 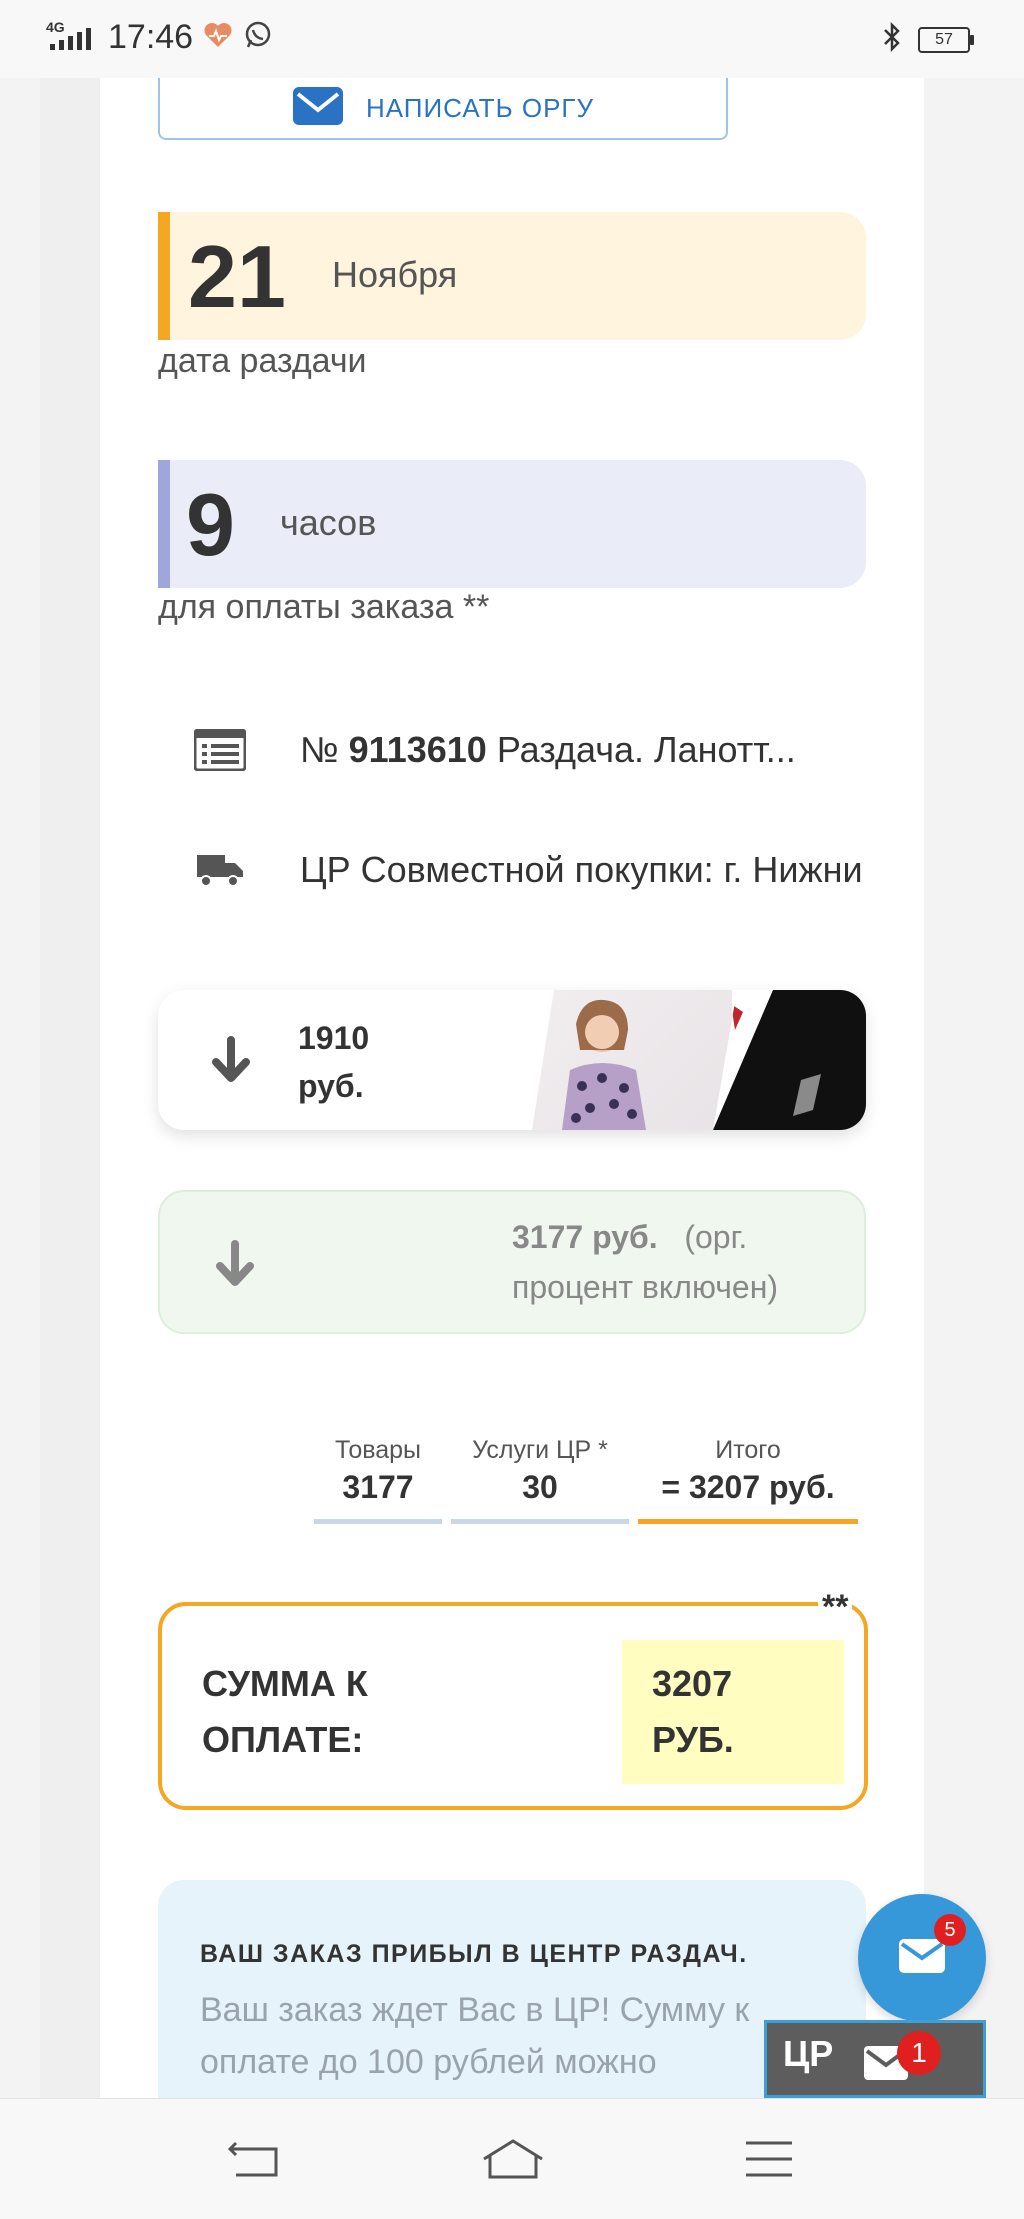 I want to click on messages-fab: 5, so click(x=922, y=1958).